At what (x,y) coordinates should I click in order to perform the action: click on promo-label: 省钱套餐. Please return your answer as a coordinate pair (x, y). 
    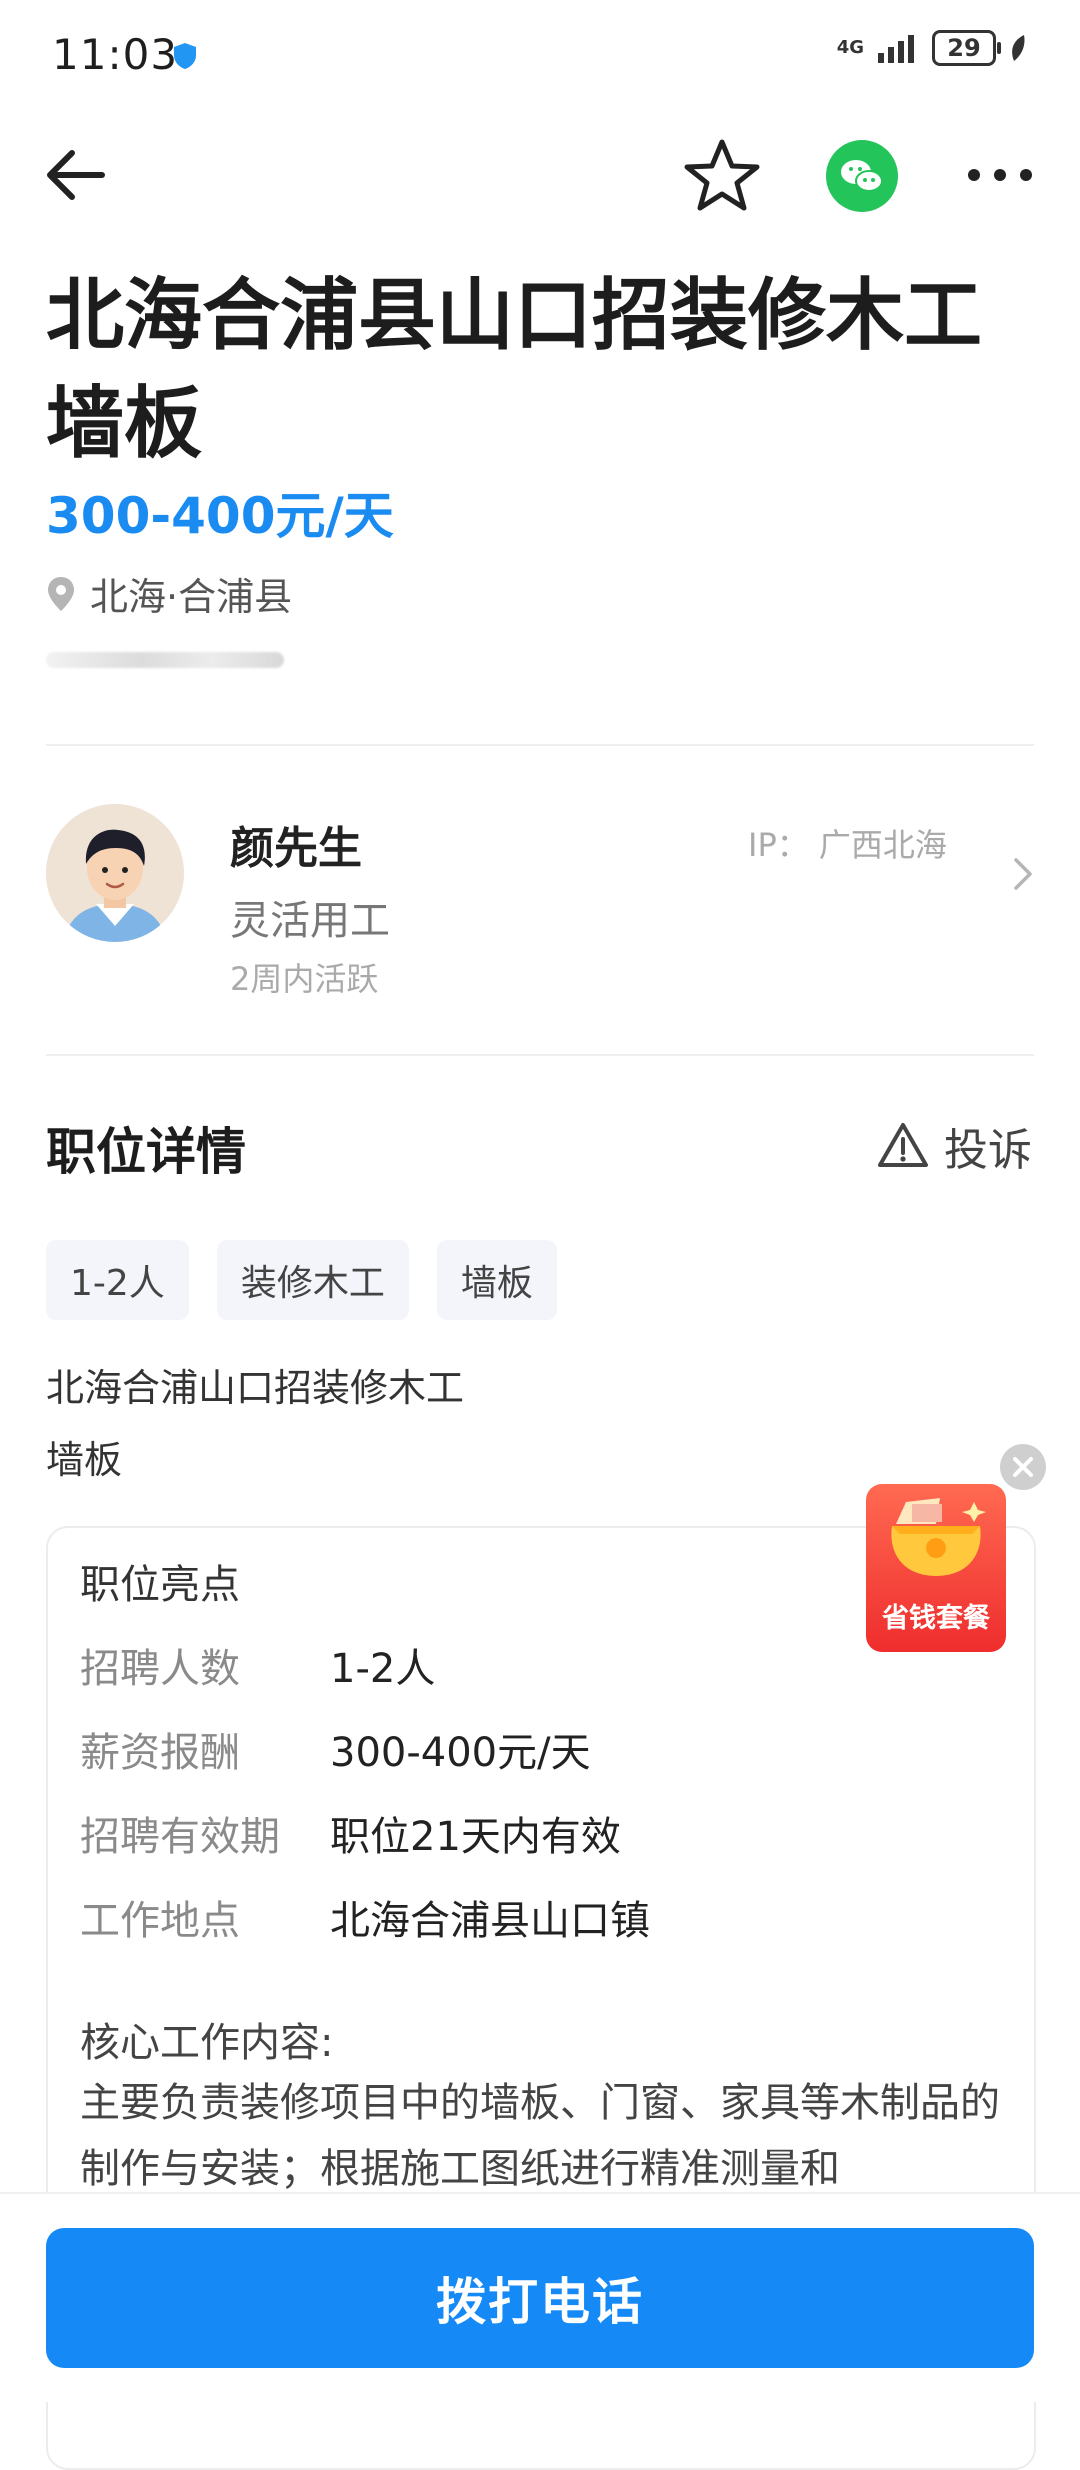
    Looking at the image, I should click on (936, 1618).